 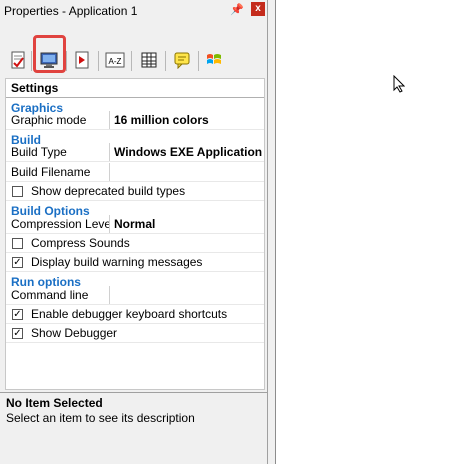 I want to click on grid-icon, so click(x=149, y=60).